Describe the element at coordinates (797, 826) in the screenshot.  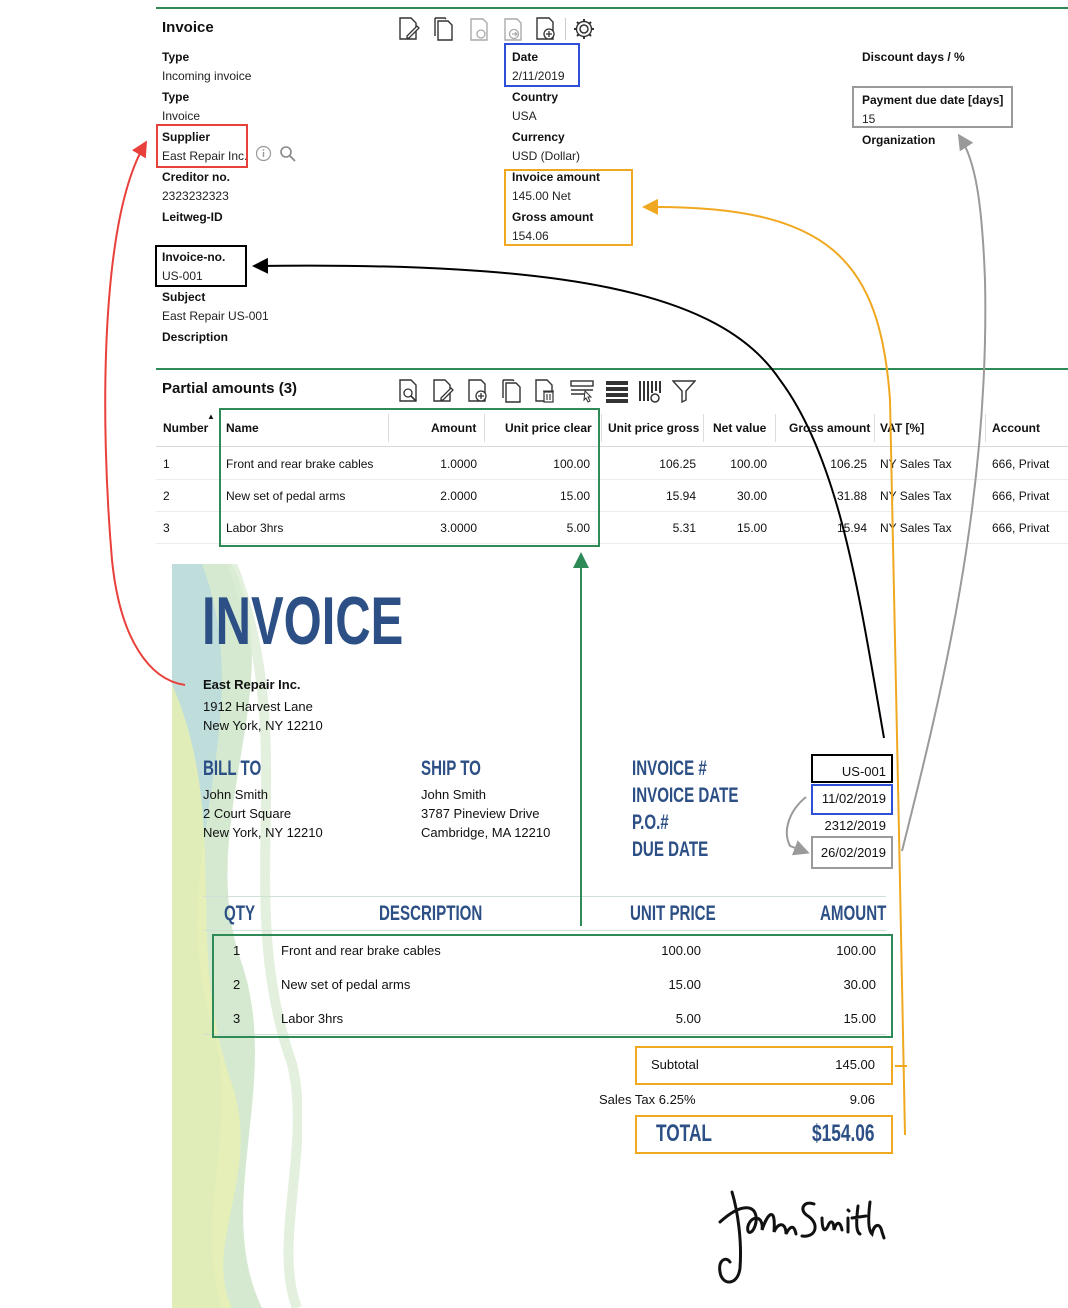
I see `date-to-due-arrow` at that location.